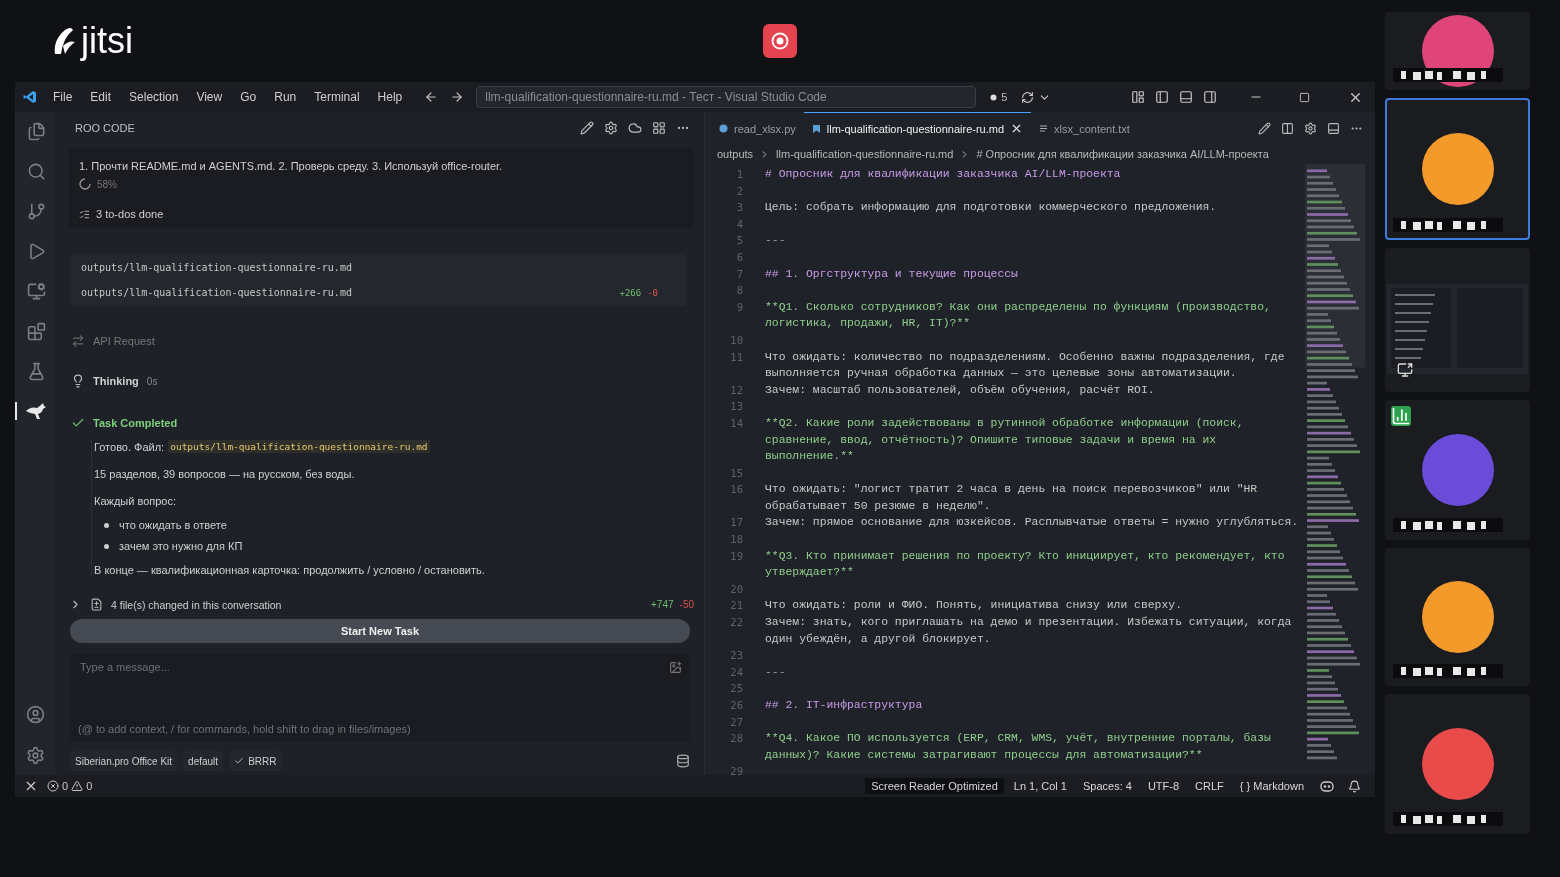  I want to click on code-line: Зачем: прямое основание для юзкейсов. Расплывчатые ответы = нужно углубляться., so click(1032, 523).